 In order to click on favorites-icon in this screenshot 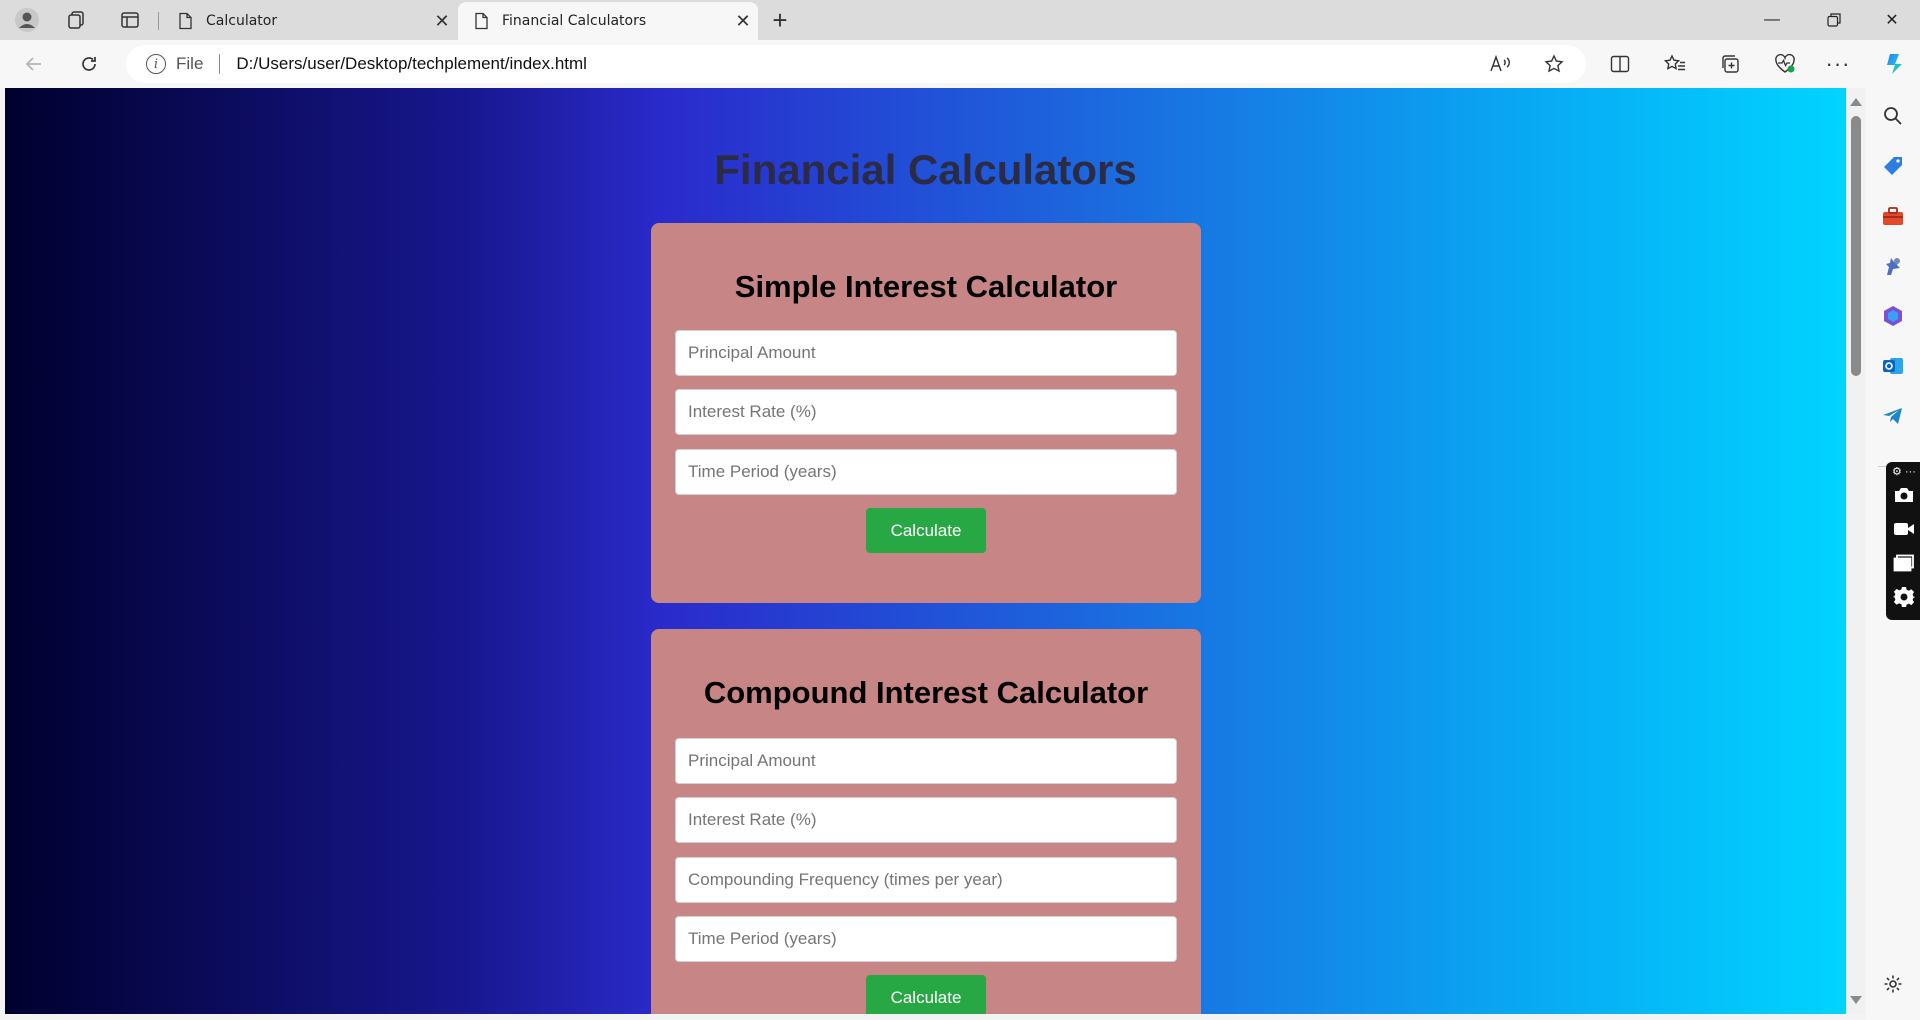, I will do `click(1675, 64)`.